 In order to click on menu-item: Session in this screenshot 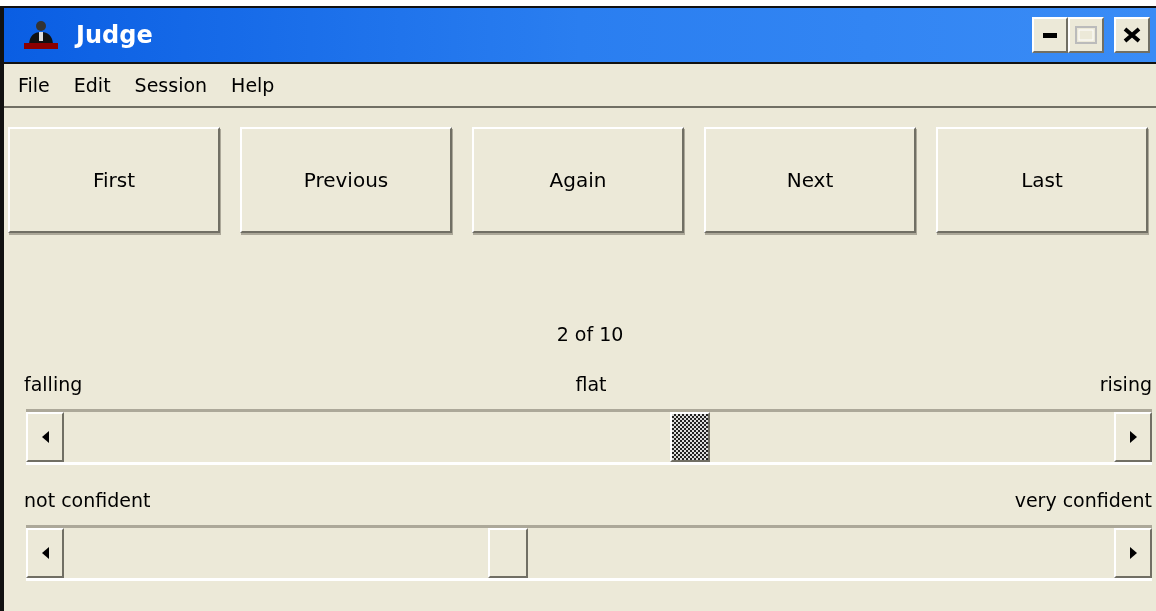, I will do `click(171, 85)`.